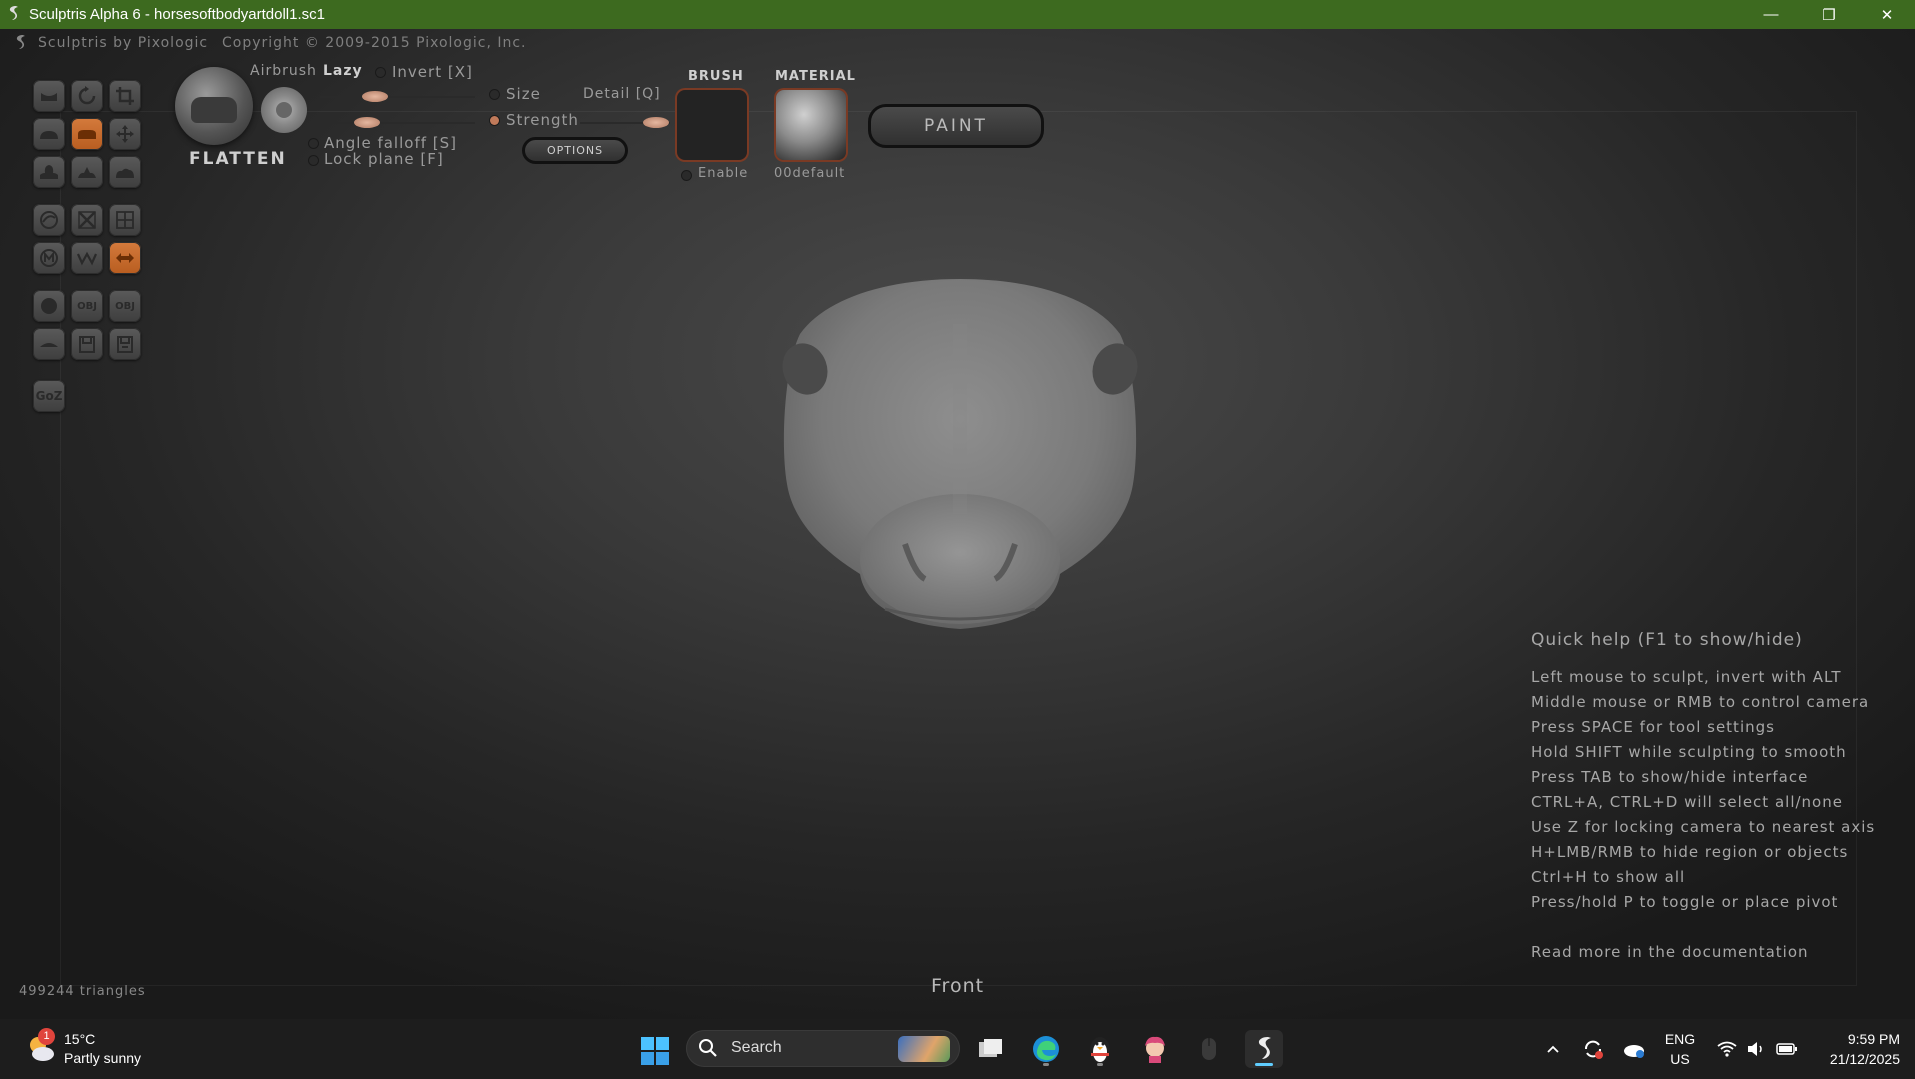  What do you see at coordinates (125, 258) in the screenshot?
I see `mirror-symmetry-button` at bounding box center [125, 258].